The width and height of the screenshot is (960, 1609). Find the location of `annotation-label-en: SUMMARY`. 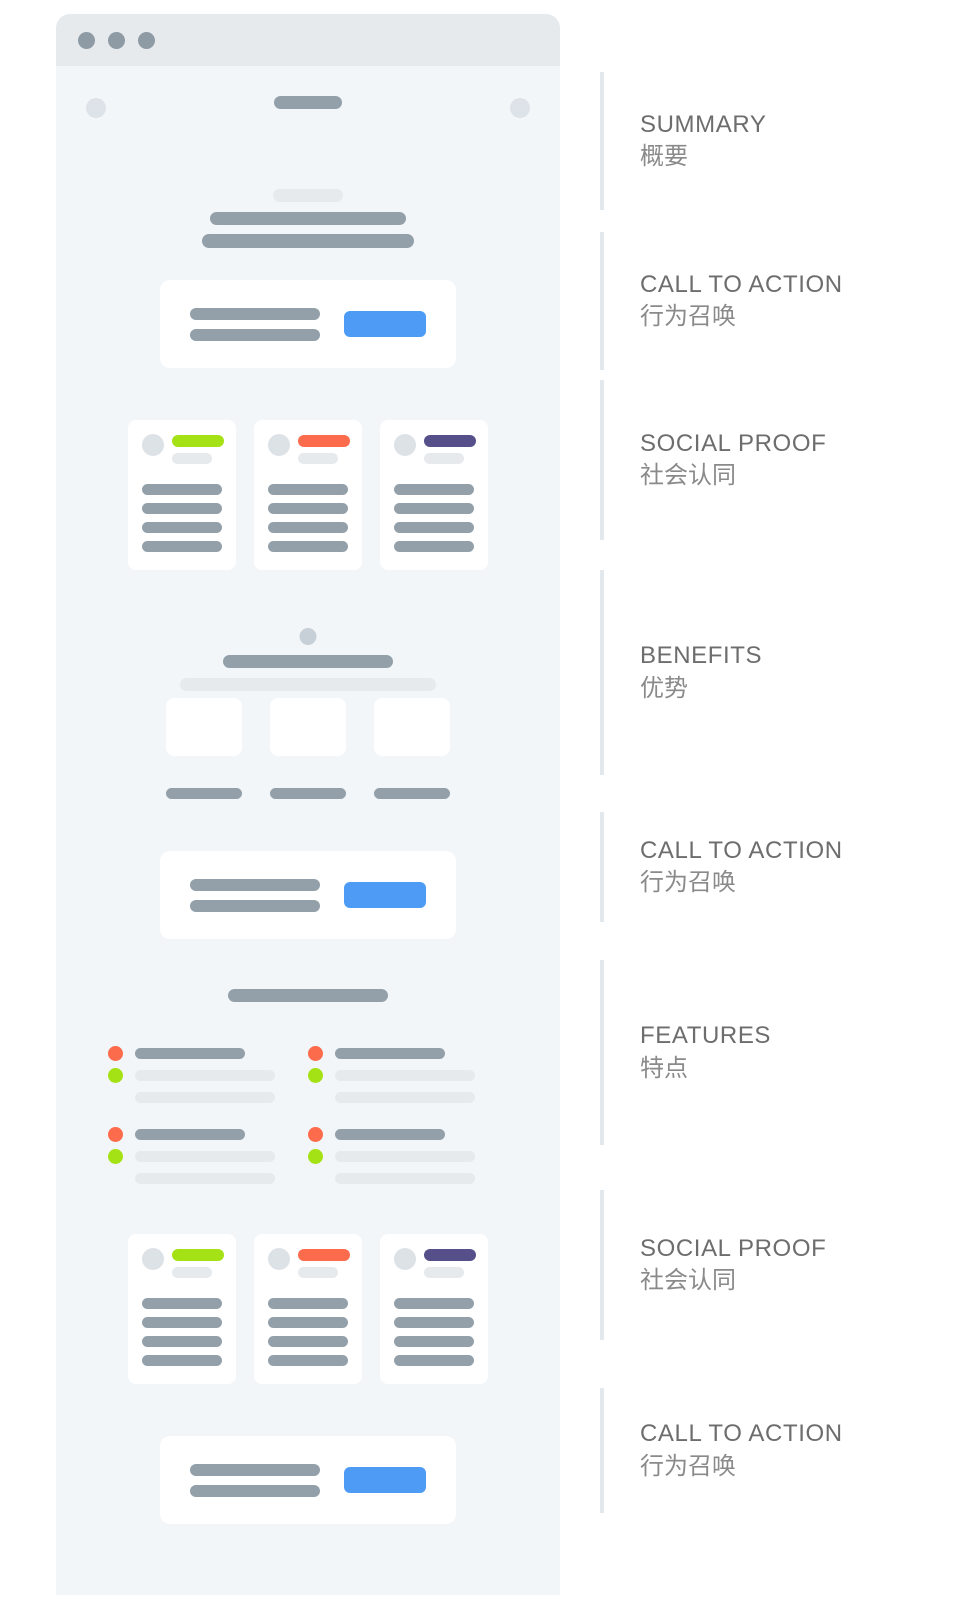

annotation-label-en: SUMMARY is located at coordinates (703, 124).